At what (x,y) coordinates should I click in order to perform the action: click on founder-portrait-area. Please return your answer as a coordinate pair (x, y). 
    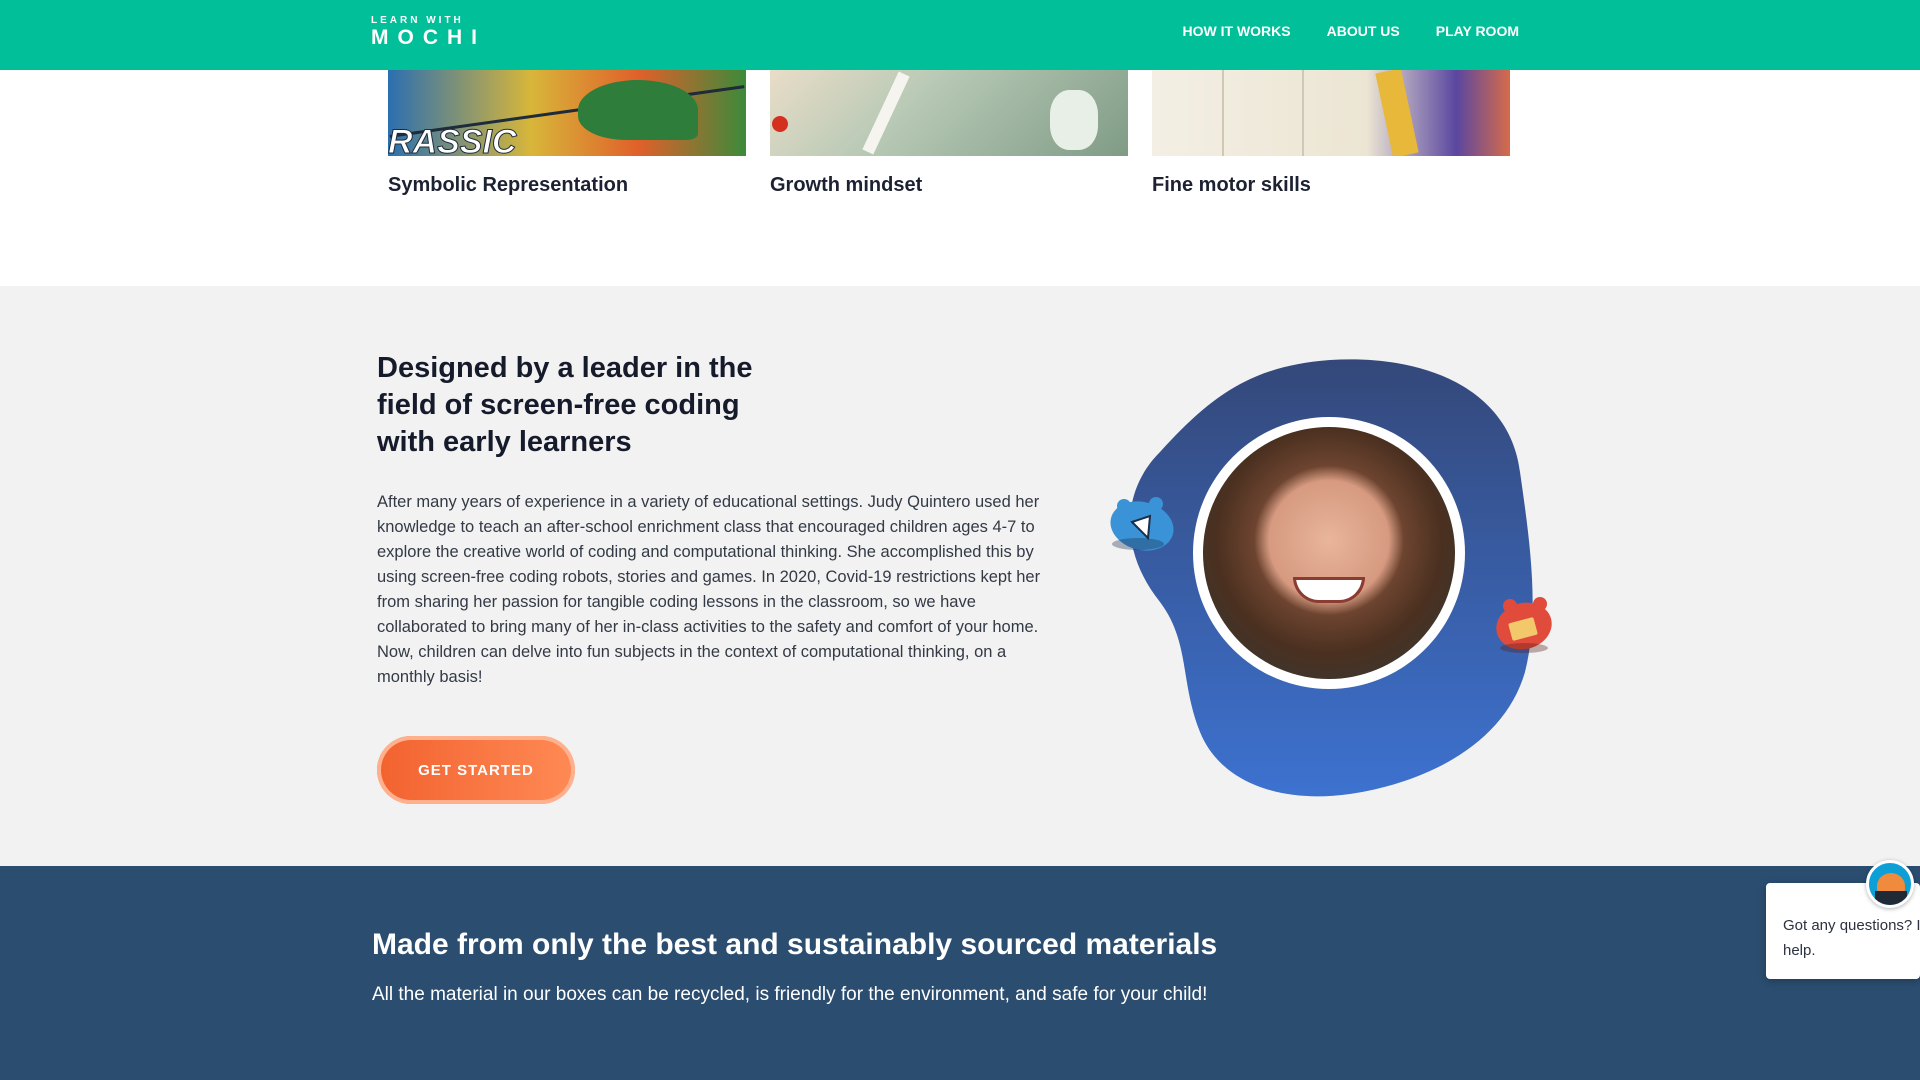
    Looking at the image, I should click on (1330, 577).